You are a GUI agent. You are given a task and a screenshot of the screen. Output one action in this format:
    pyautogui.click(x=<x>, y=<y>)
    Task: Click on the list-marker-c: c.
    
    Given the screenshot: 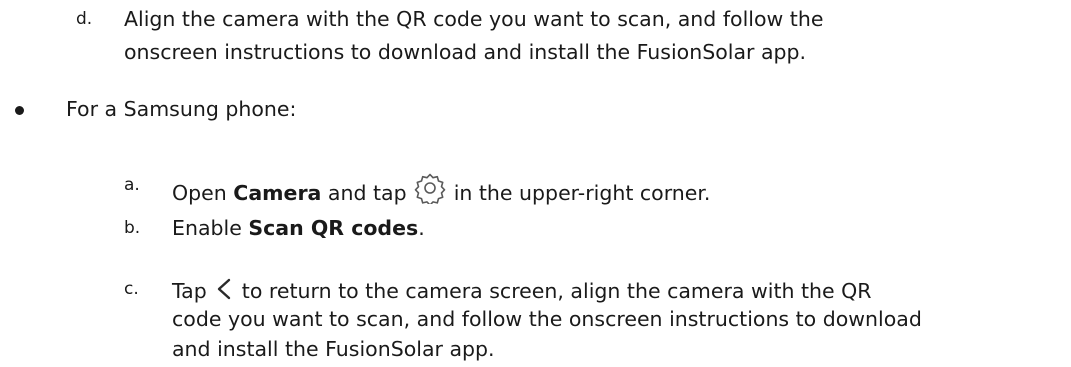 What is the action you would take?
    pyautogui.click(x=131, y=289)
    